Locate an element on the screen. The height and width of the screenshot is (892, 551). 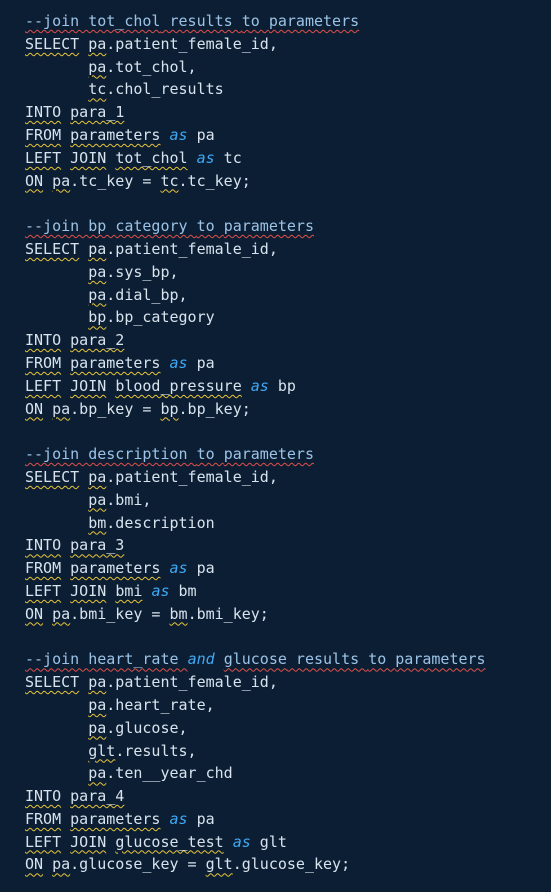
code-token: glucose_test is located at coordinates (169, 841).